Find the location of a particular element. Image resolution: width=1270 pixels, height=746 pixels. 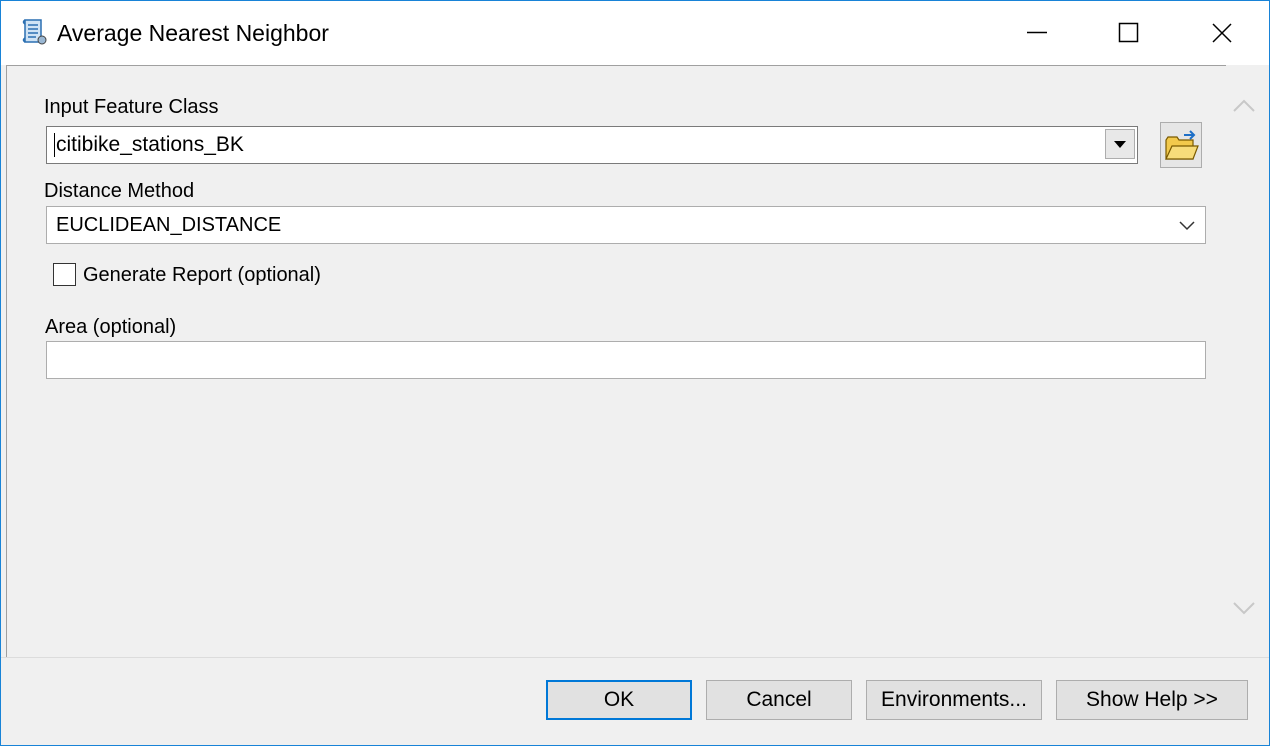

input-feature-class-dropdown-button is located at coordinates (1120, 144).